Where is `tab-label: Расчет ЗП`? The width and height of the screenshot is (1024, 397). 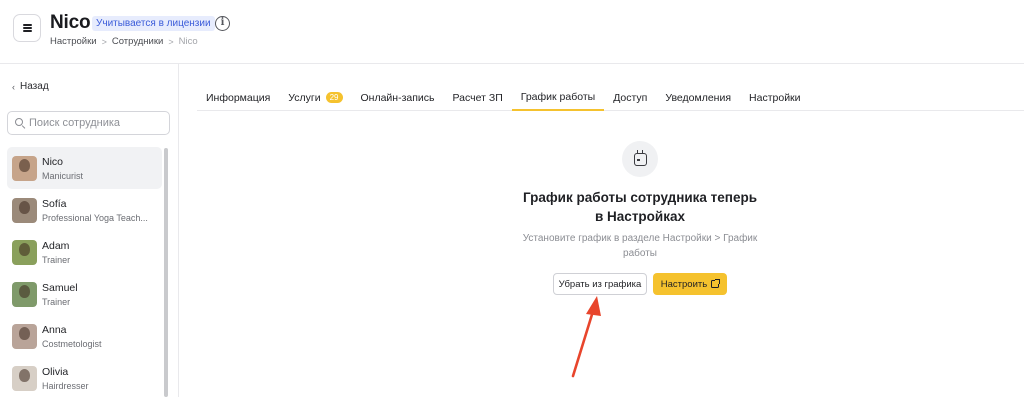 tab-label: Расчет ЗП is located at coordinates (477, 97).